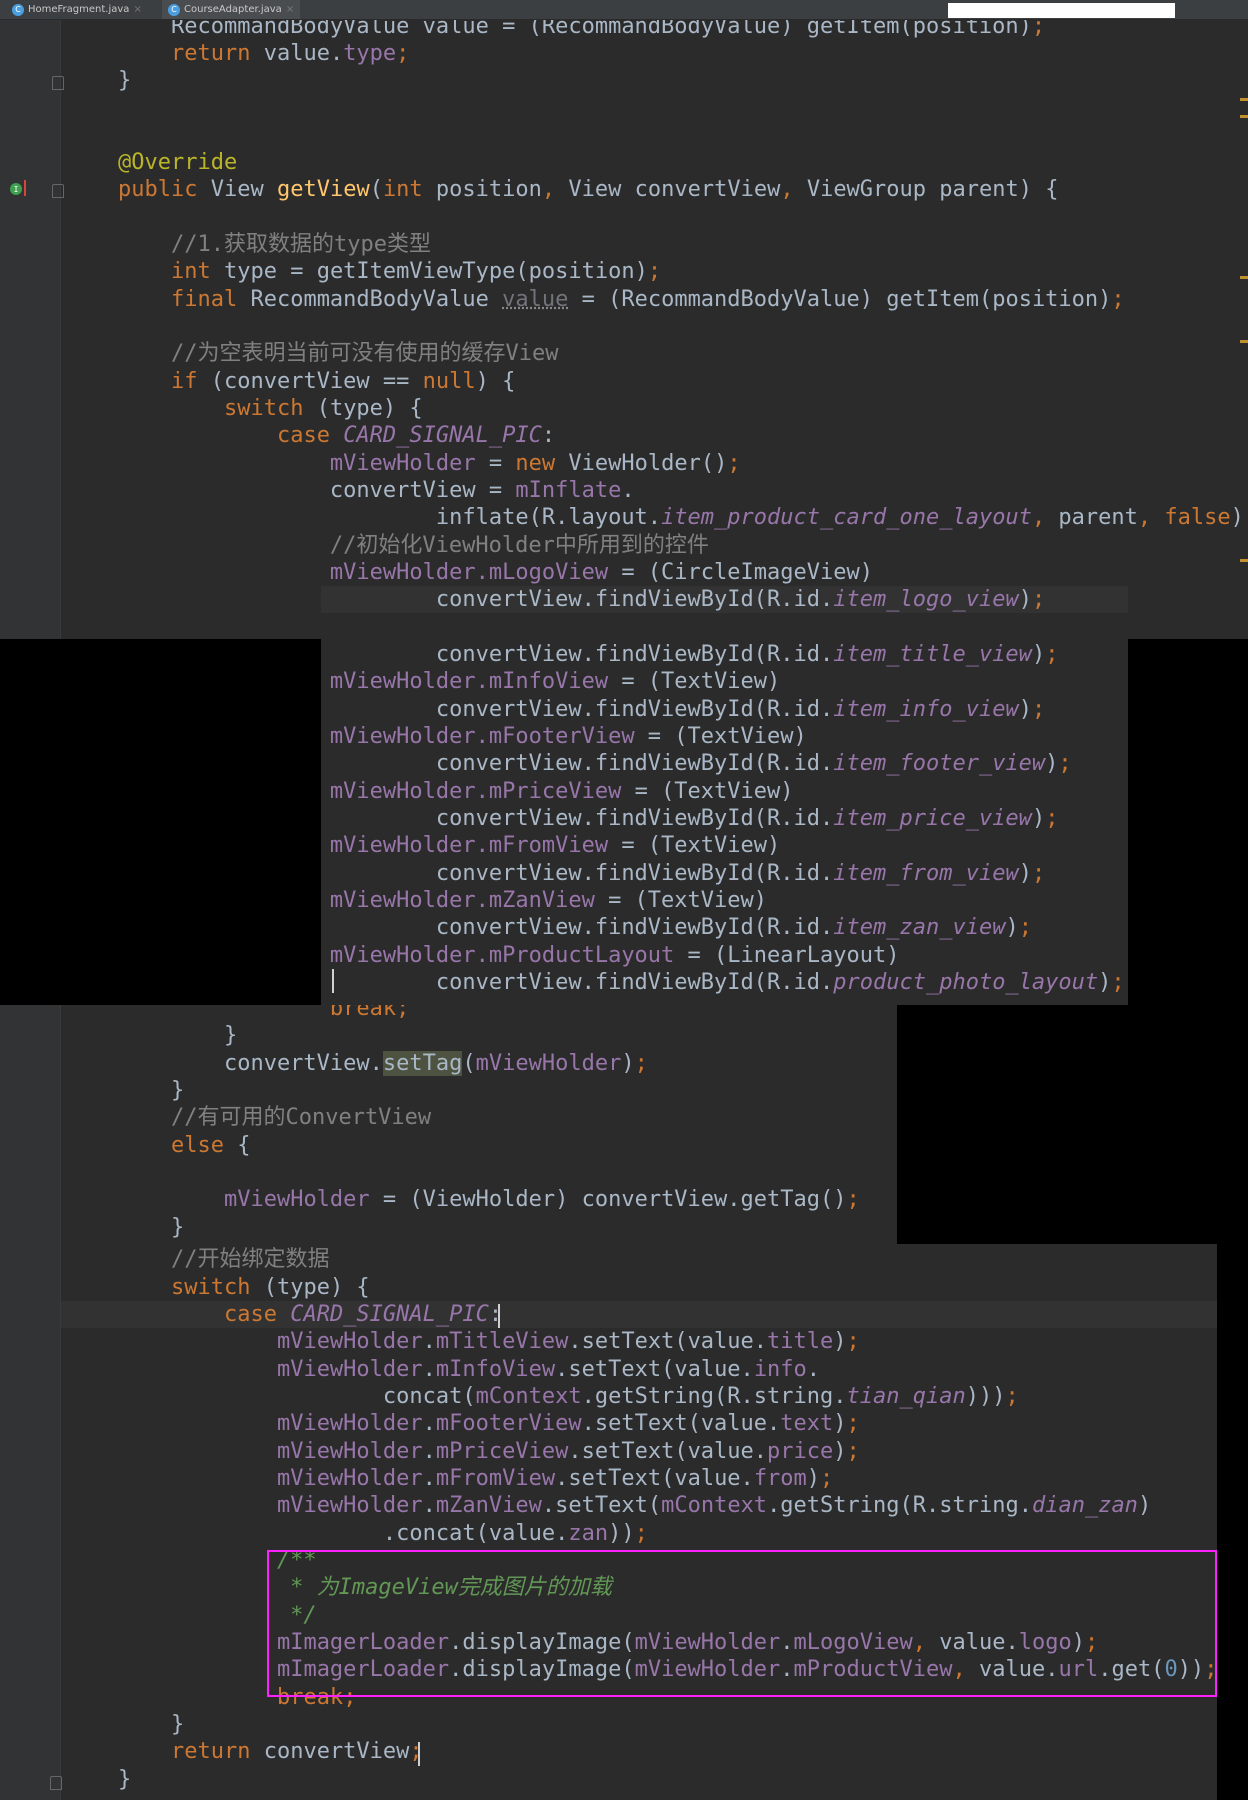  I want to click on code-line: return value.type;, so click(263, 53).